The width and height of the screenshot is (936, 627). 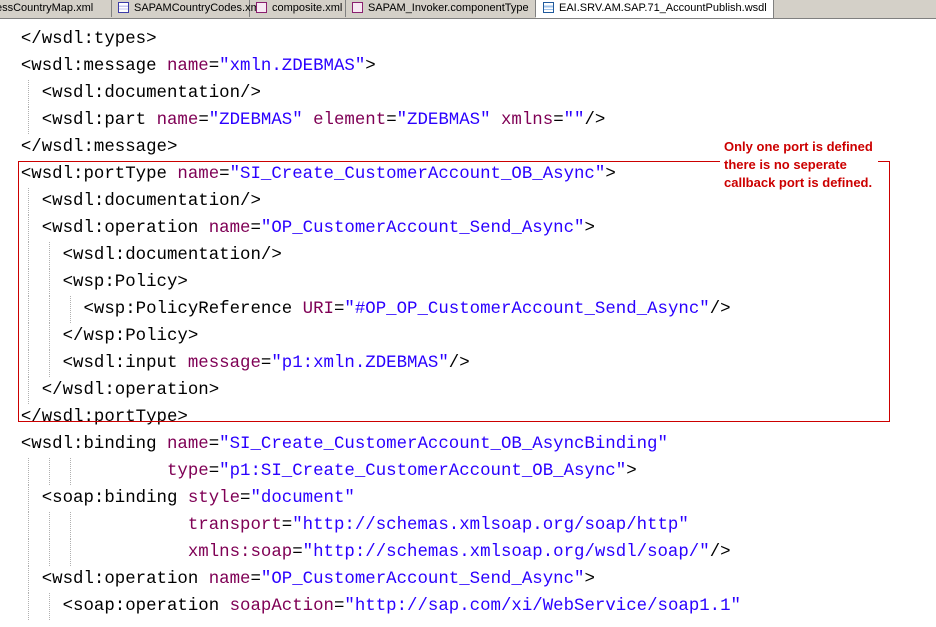 What do you see at coordinates (506, 552) in the screenshot?
I see `attribute-value: "http://schemas.xmlsoap.org/wsdl/soap/"` at bounding box center [506, 552].